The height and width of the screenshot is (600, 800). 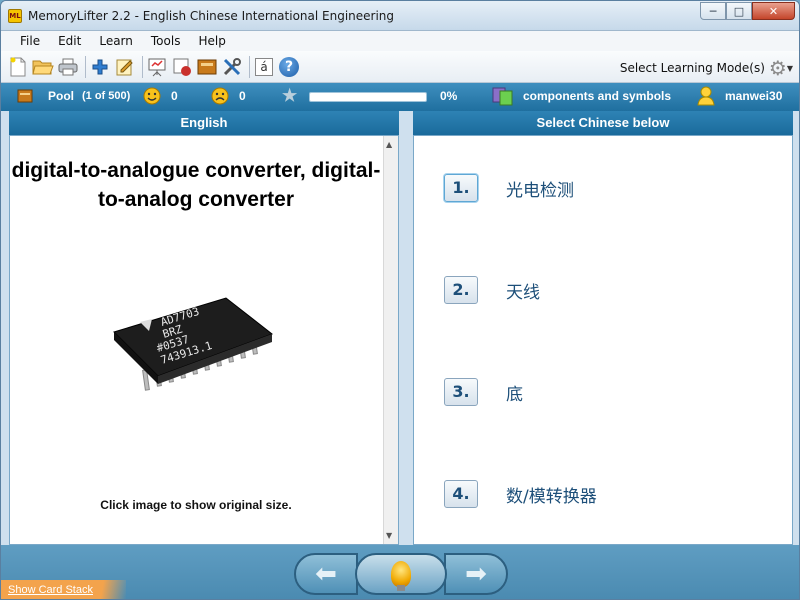 I want to click on star-icon: ★, so click(x=290, y=95).